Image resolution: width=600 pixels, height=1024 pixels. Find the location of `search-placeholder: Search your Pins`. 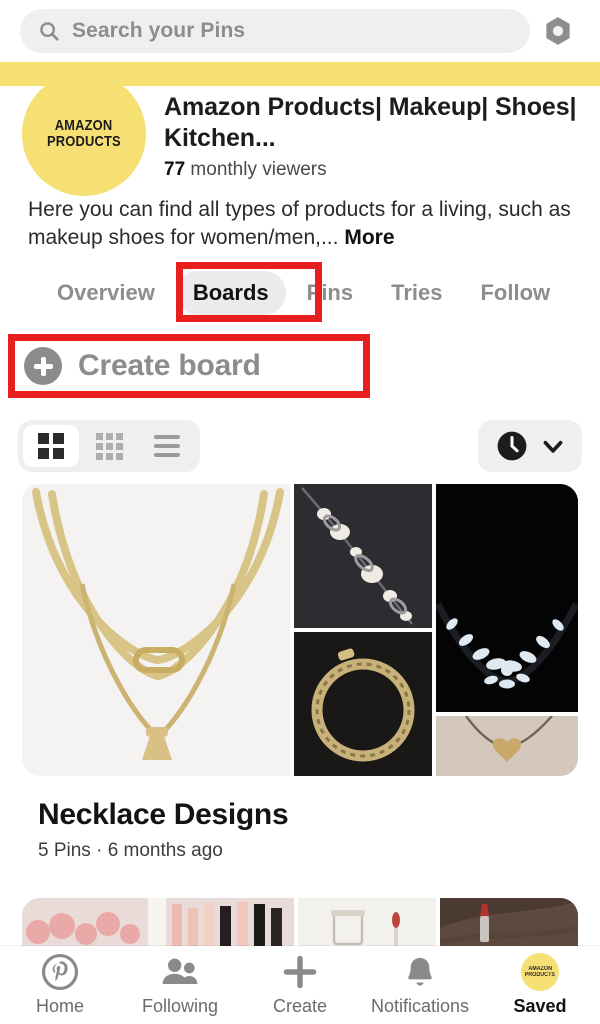

search-placeholder: Search your Pins is located at coordinates (159, 30).